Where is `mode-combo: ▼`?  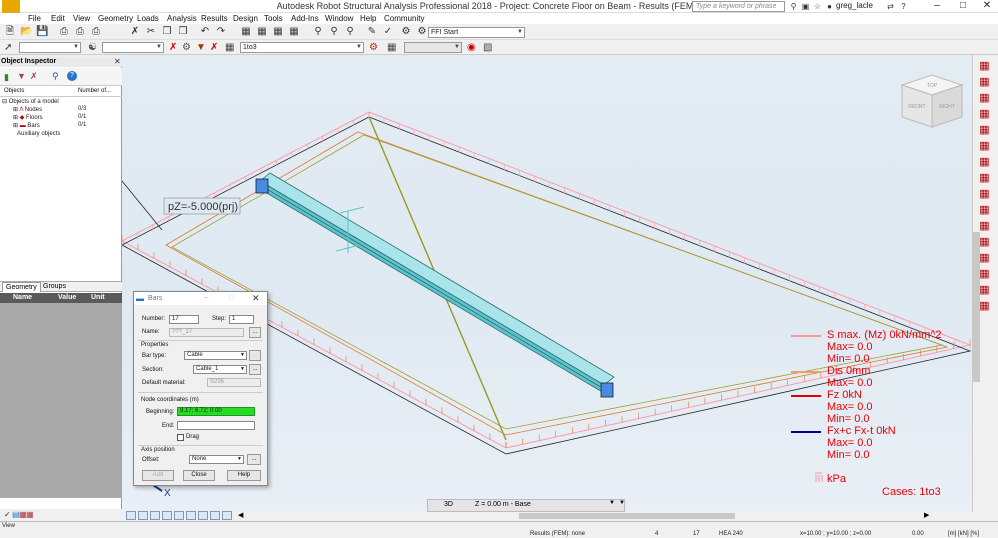 mode-combo: ▼ is located at coordinates (433, 47).